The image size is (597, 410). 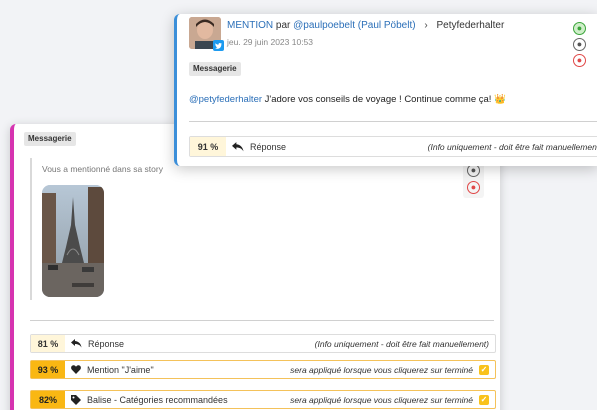 I want to click on mention-type: MENTION, so click(x=250, y=25).